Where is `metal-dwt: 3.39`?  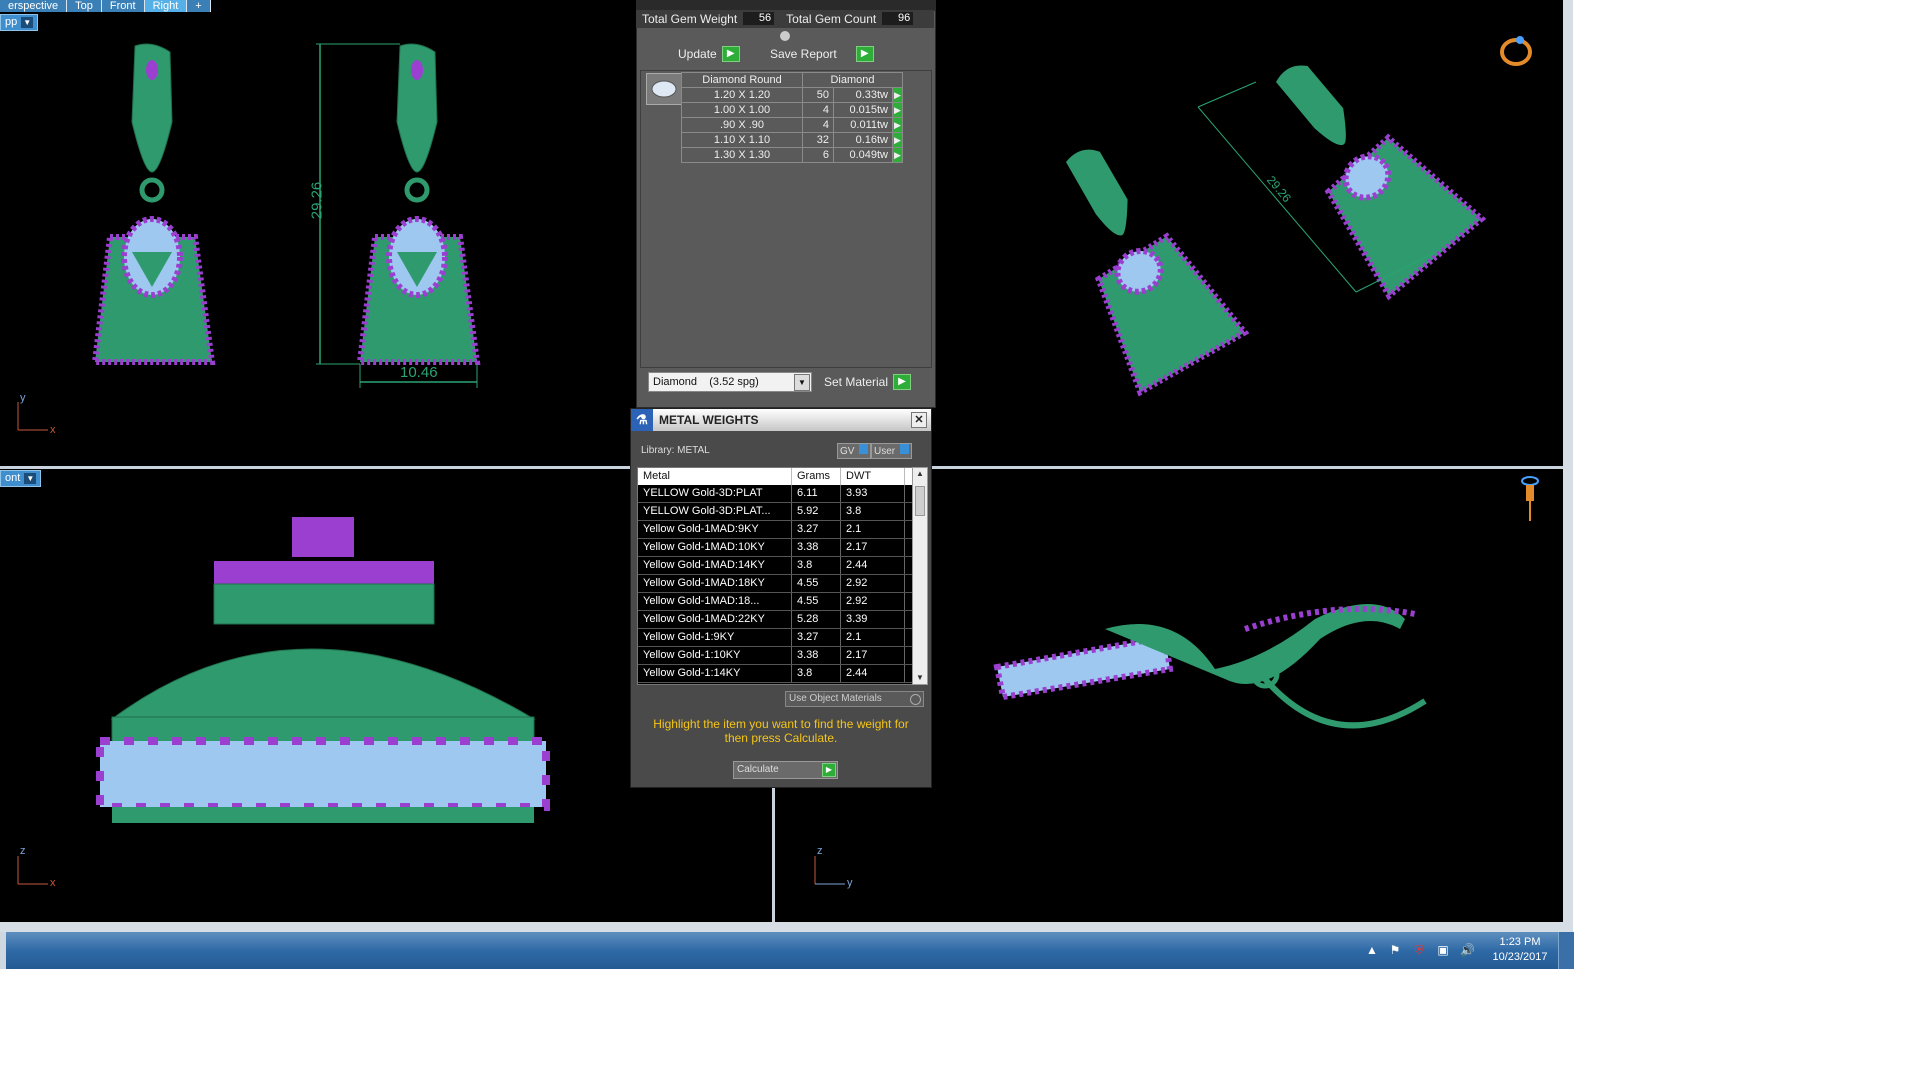
metal-dwt: 3.39 is located at coordinates (873, 619).